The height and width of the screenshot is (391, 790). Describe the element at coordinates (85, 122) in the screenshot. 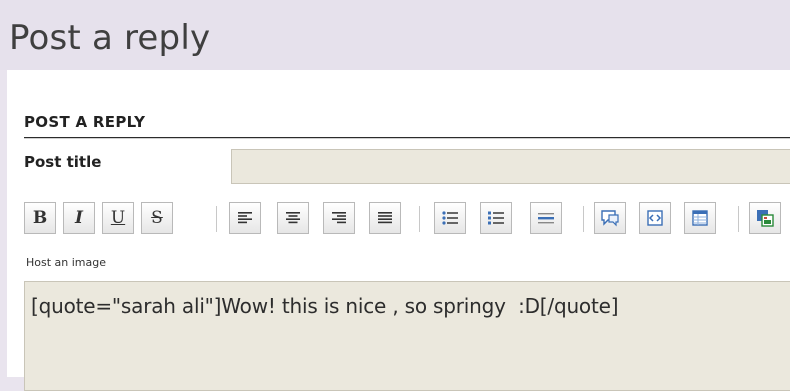

I see `section-title: POST A REPLY` at that location.